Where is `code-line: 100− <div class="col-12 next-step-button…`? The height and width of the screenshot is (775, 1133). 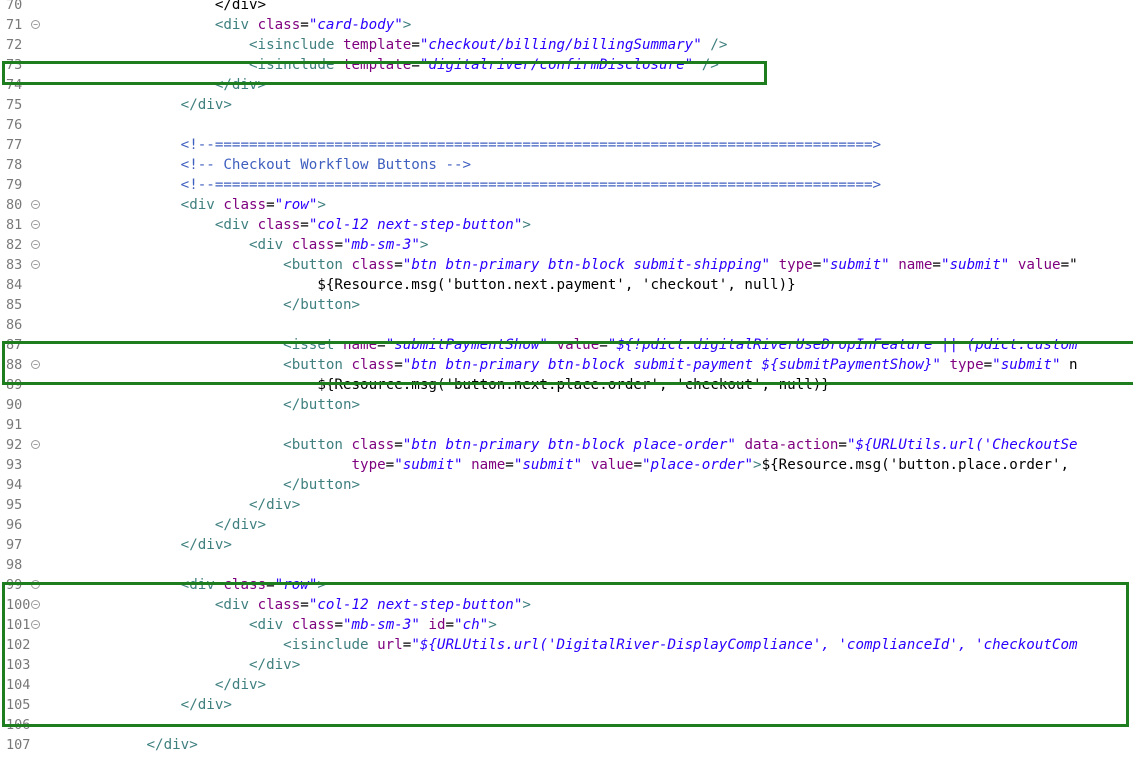 code-line: 100− <div class="col-12 next-step-button… is located at coordinates (566, 605).